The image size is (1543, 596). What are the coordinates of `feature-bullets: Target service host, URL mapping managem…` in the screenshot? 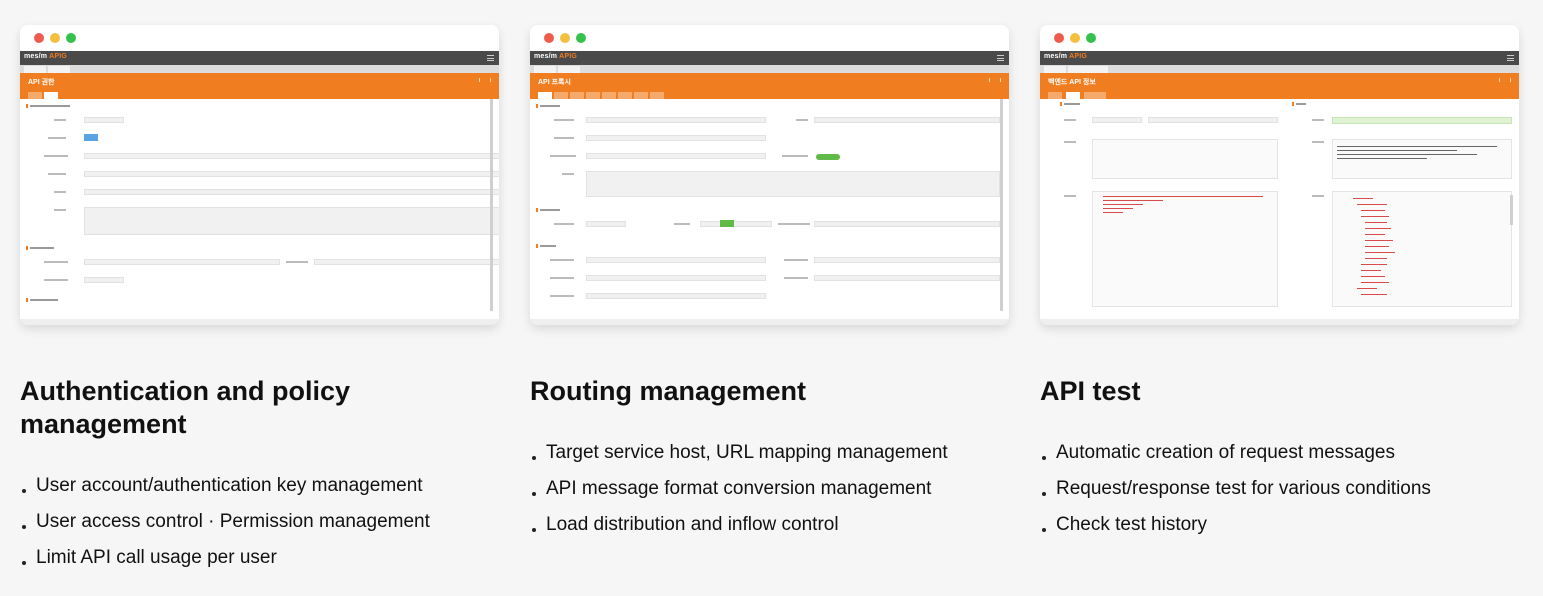 It's located at (769, 489).